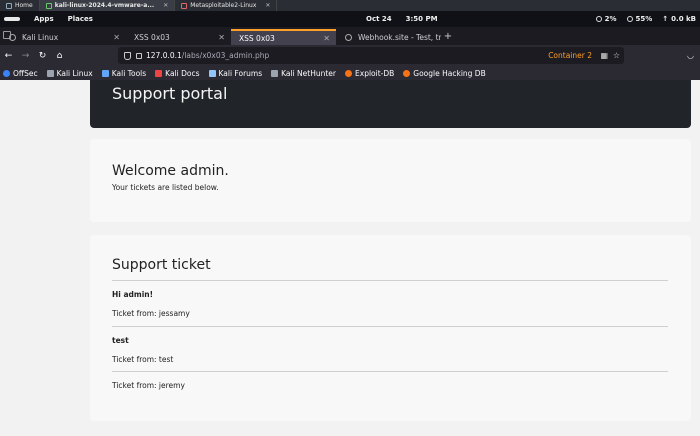  Describe the element at coordinates (159, 73) in the screenshot. I see `docs-icon` at that location.